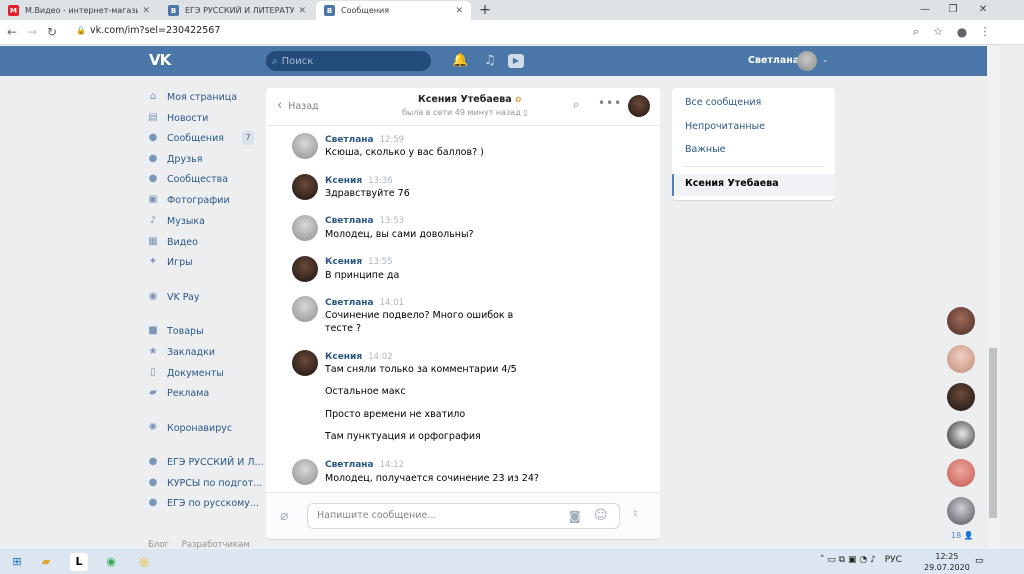 The height and width of the screenshot is (574, 1024). I want to click on vk-logo-icon: VK, so click(160, 60).